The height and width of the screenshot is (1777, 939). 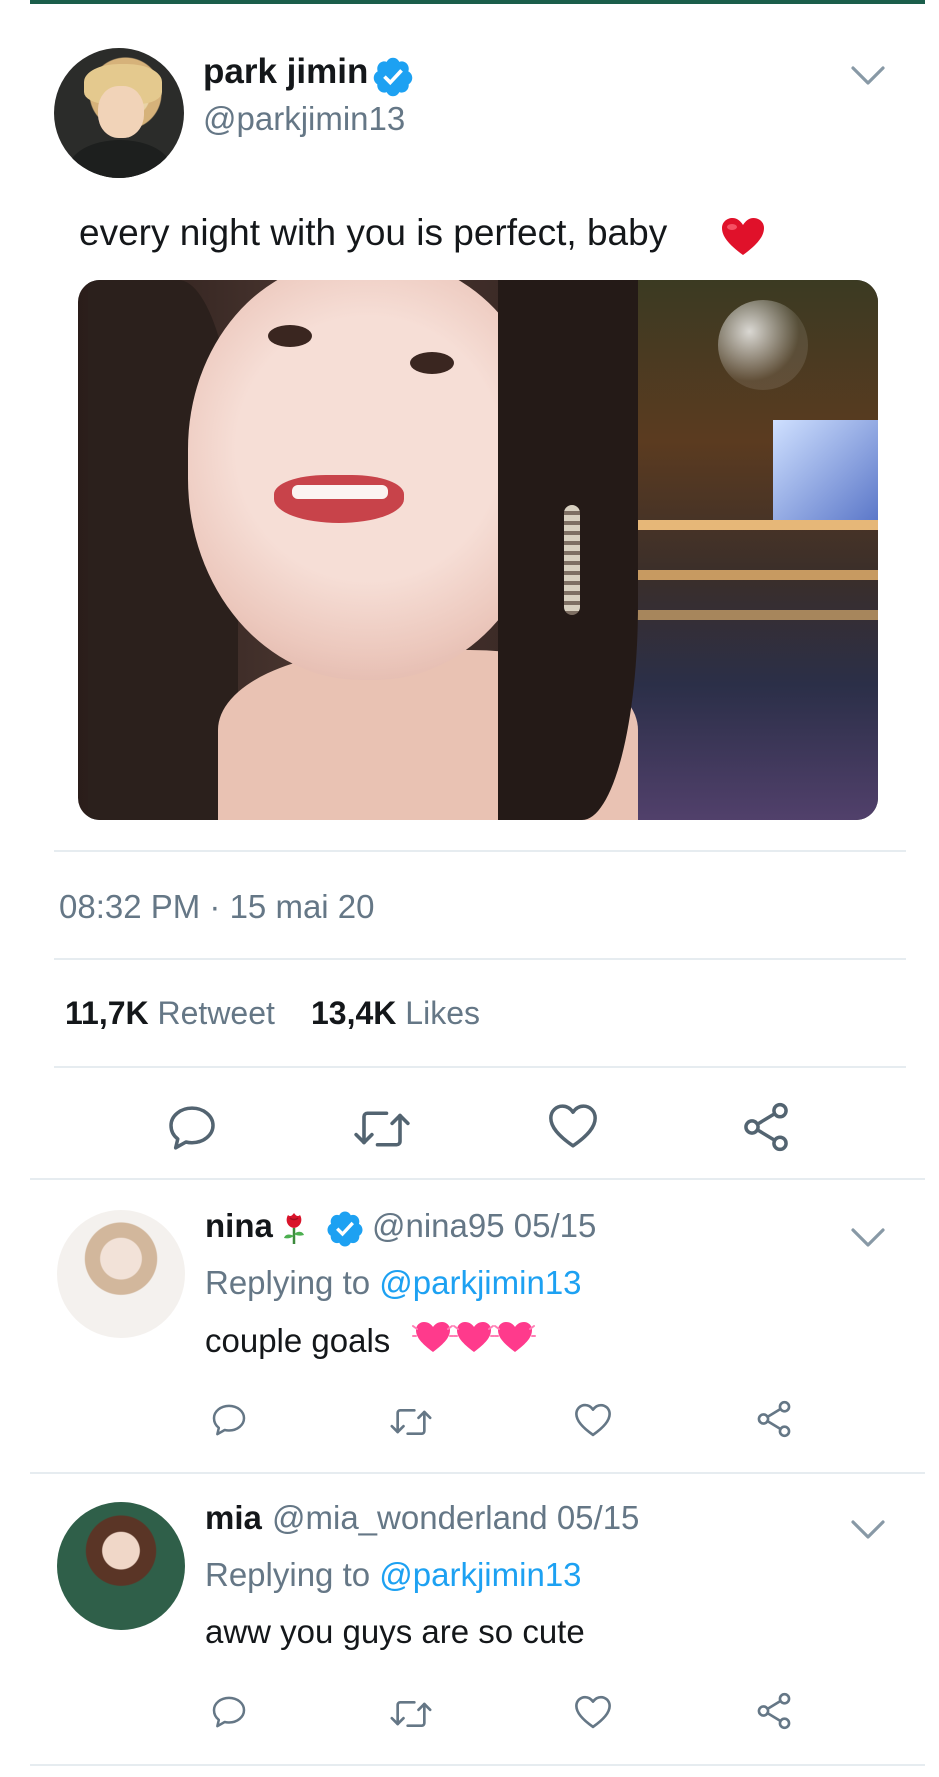 What do you see at coordinates (304, 119) in the screenshot?
I see `author-handle: @parkjimin13` at bounding box center [304, 119].